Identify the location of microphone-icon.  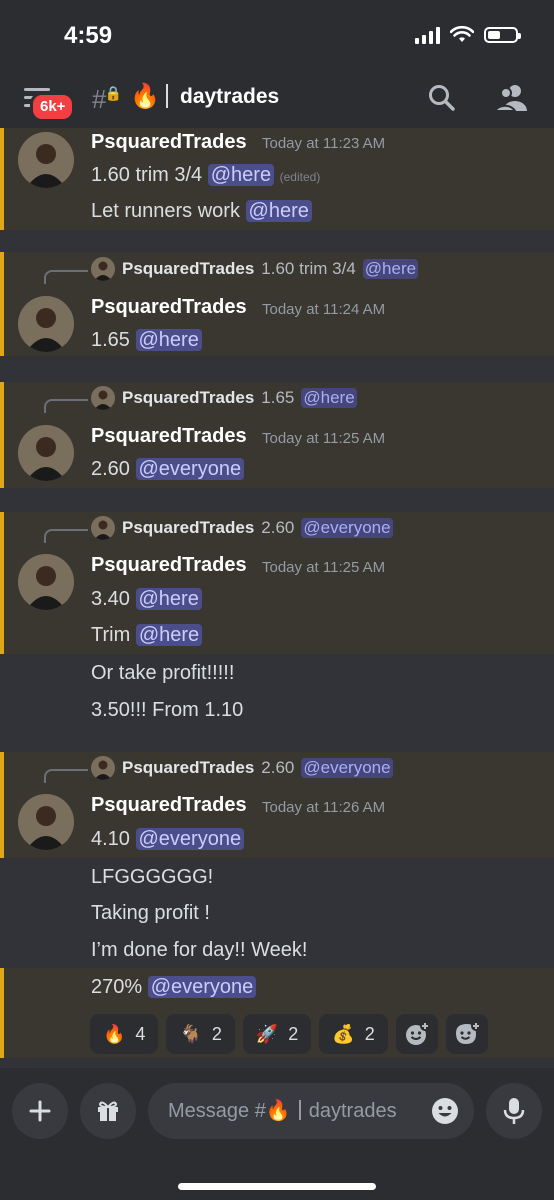
(514, 1111).